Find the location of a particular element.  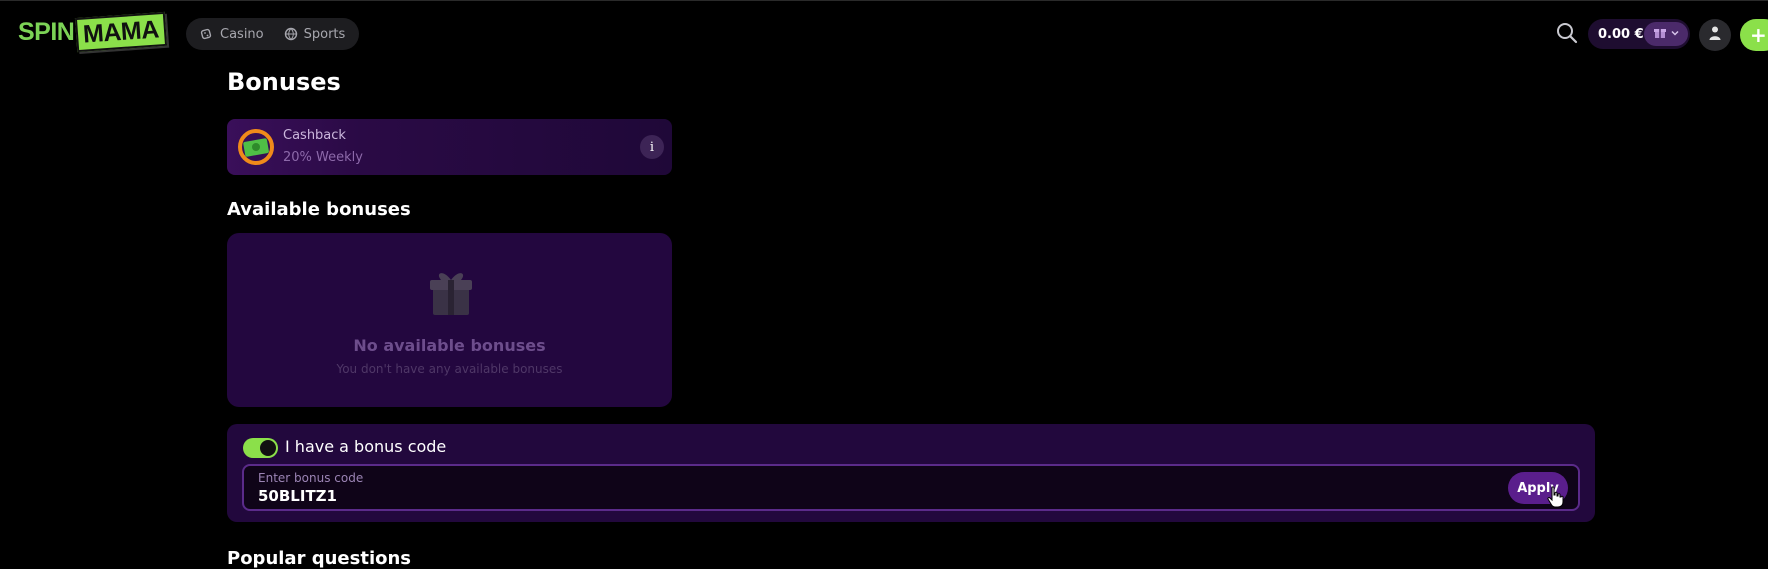

bonus-code-input is located at coordinates (808, 496).